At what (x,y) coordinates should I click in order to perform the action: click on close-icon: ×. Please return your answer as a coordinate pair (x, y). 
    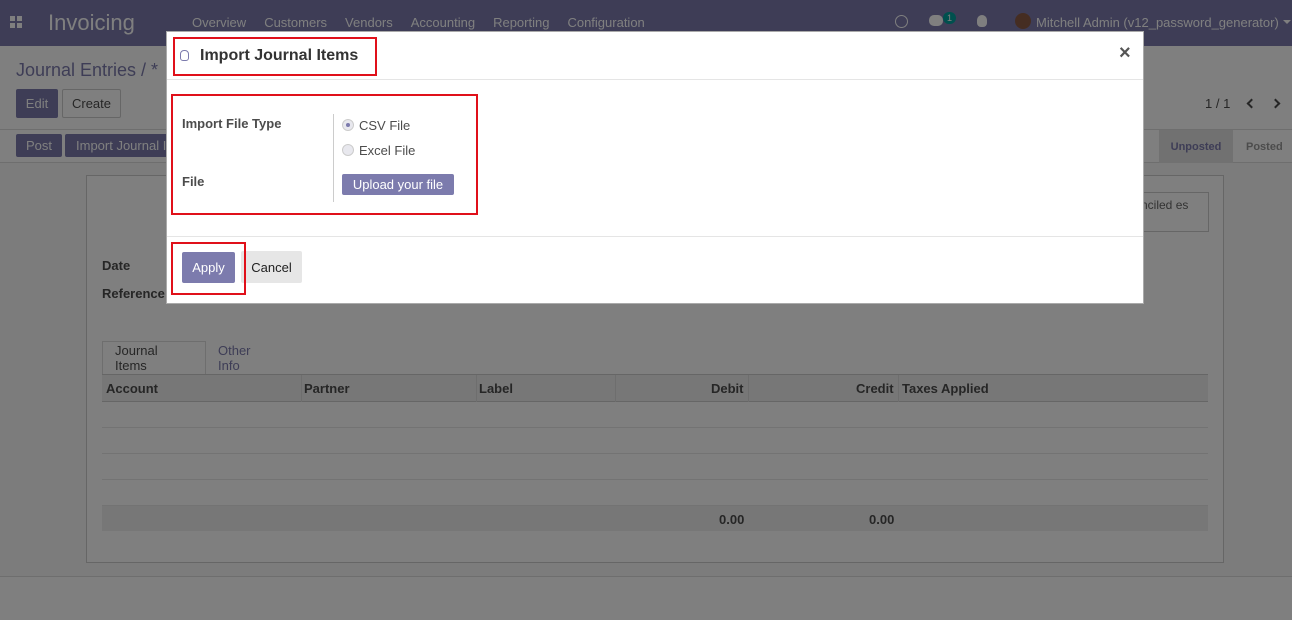
    Looking at the image, I should click on (1125, 53).